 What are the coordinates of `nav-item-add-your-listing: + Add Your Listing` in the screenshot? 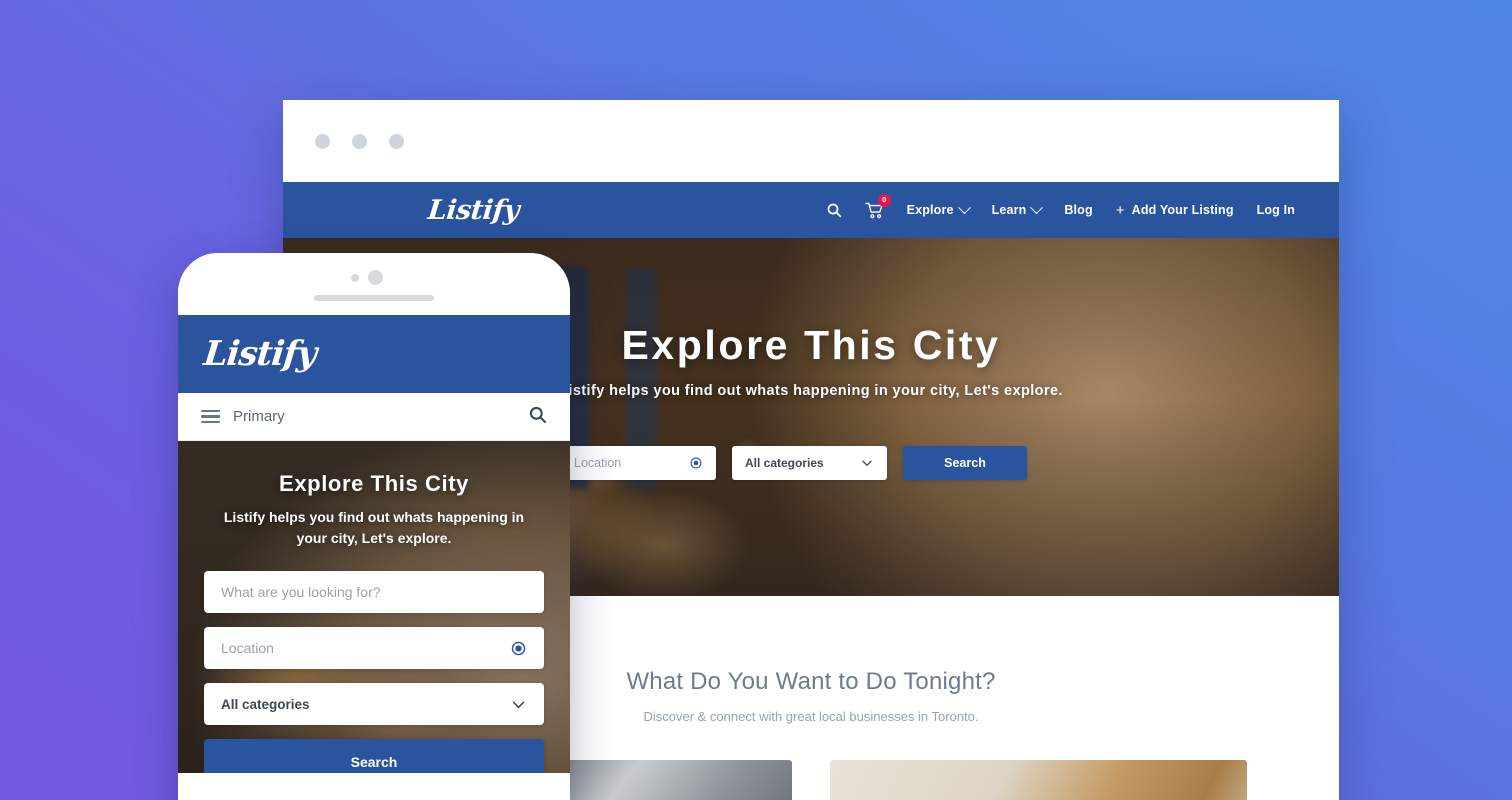 It's located at (1175, 210).